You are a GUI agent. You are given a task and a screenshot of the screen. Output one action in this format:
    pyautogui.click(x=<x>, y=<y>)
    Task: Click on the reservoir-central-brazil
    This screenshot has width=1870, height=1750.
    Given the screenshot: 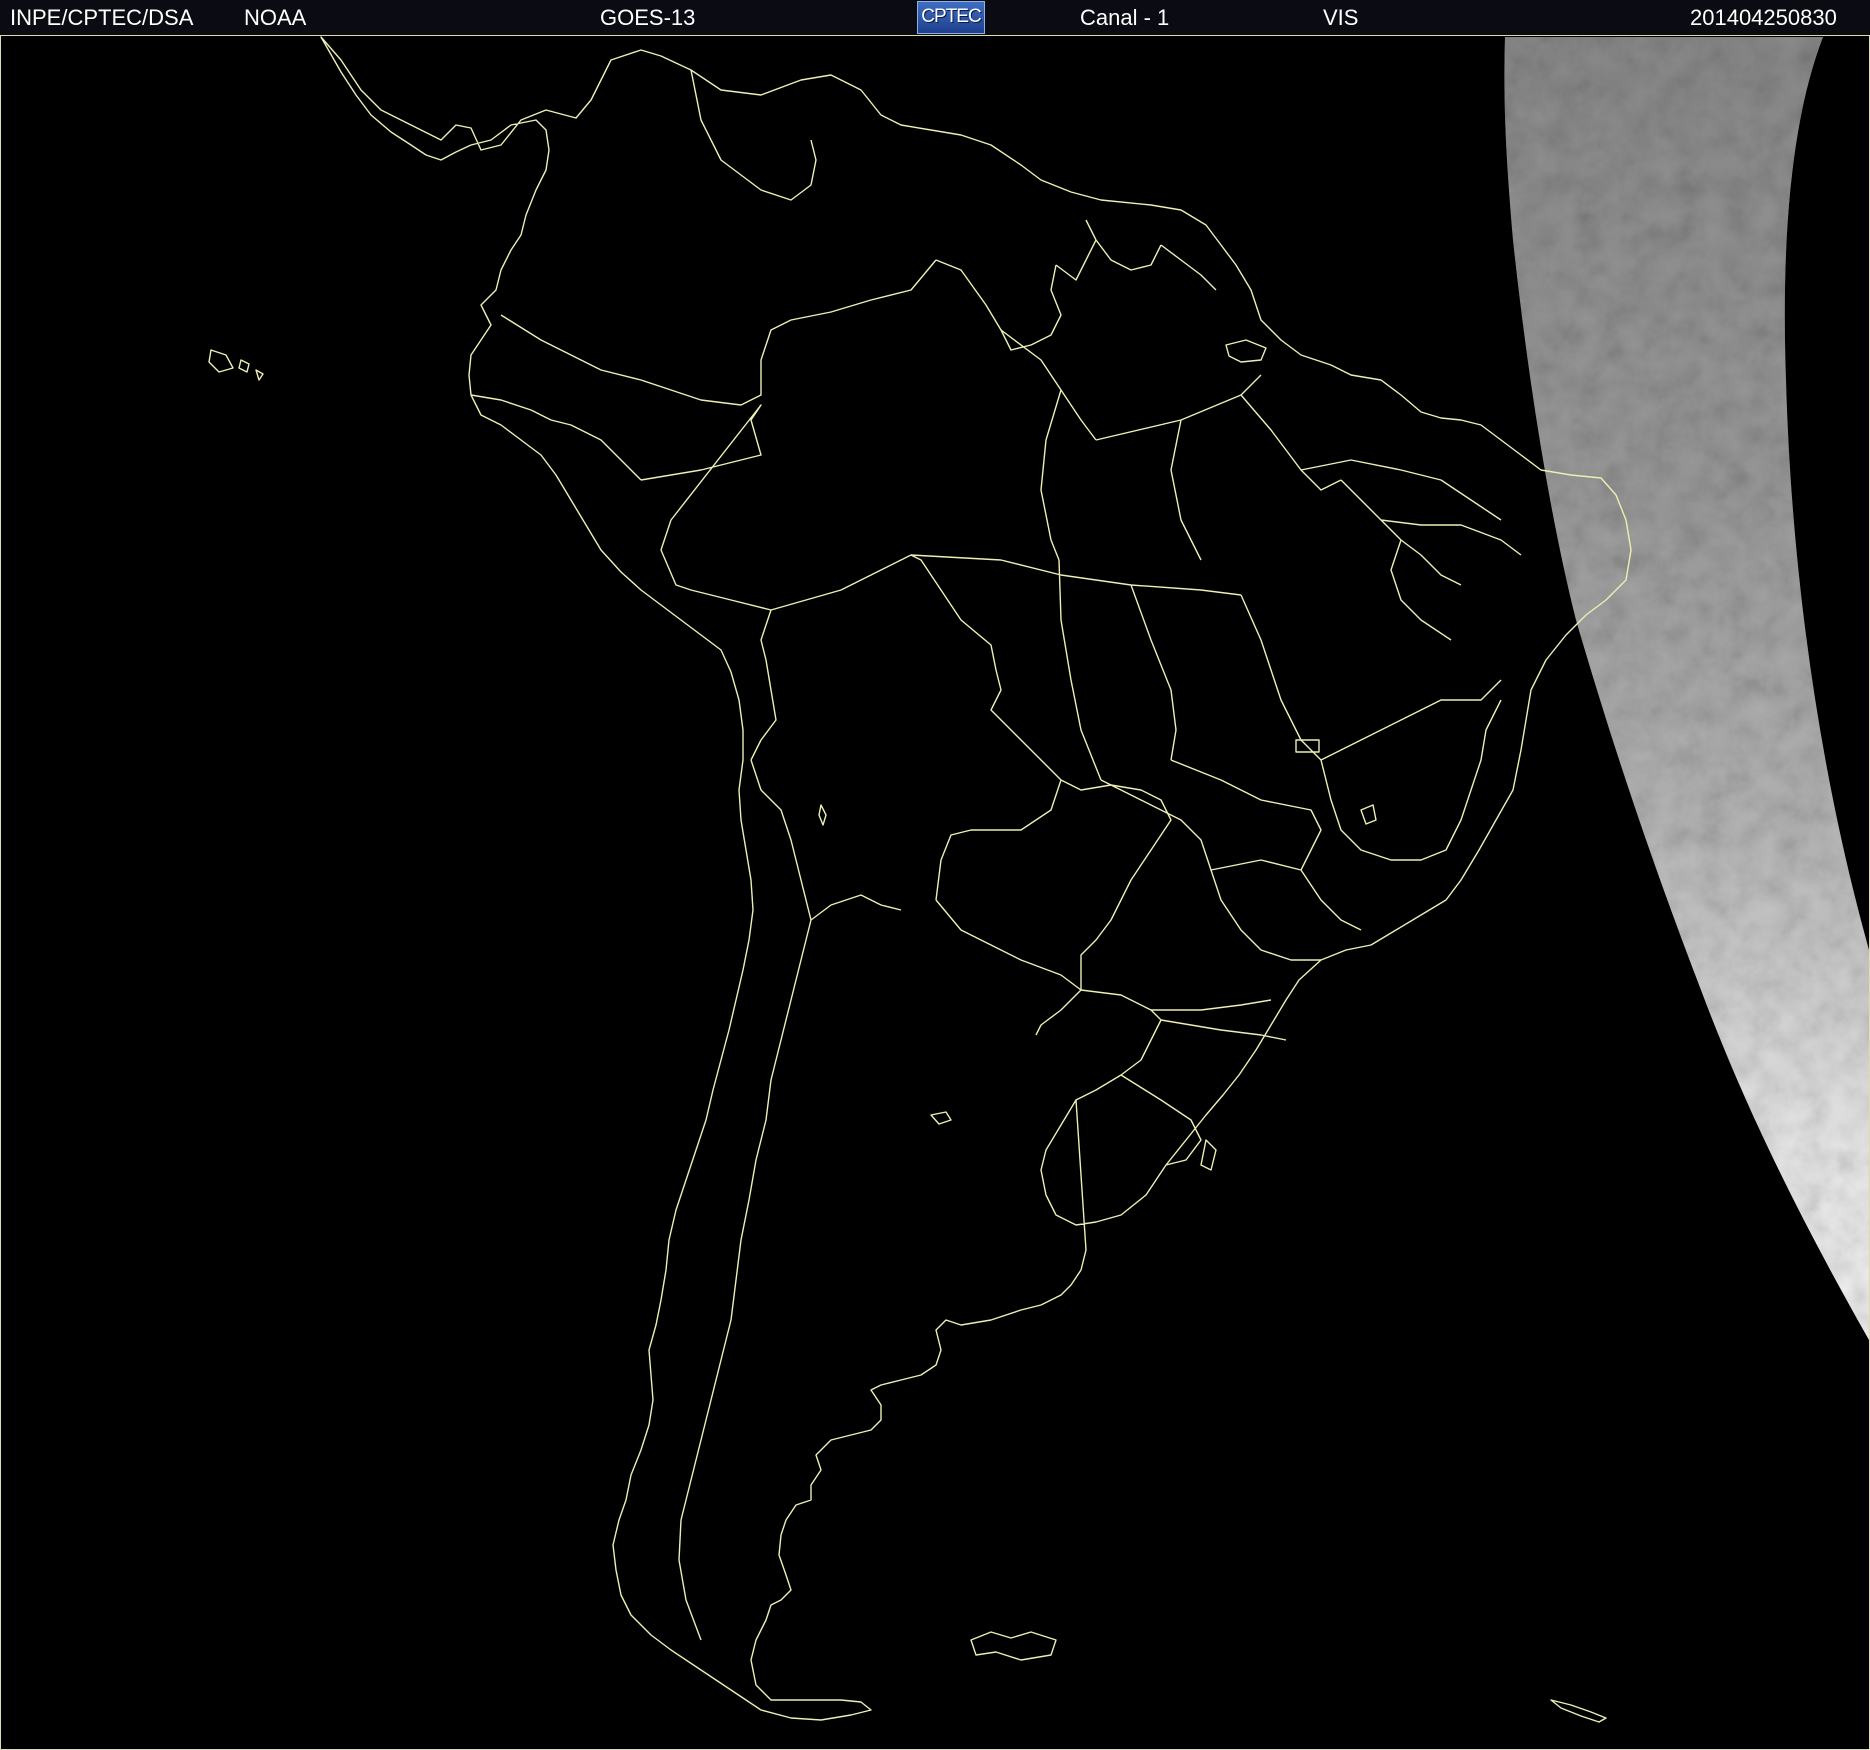 What is the action you would take?
    pyautogui.click(x=1368, y=814)
    